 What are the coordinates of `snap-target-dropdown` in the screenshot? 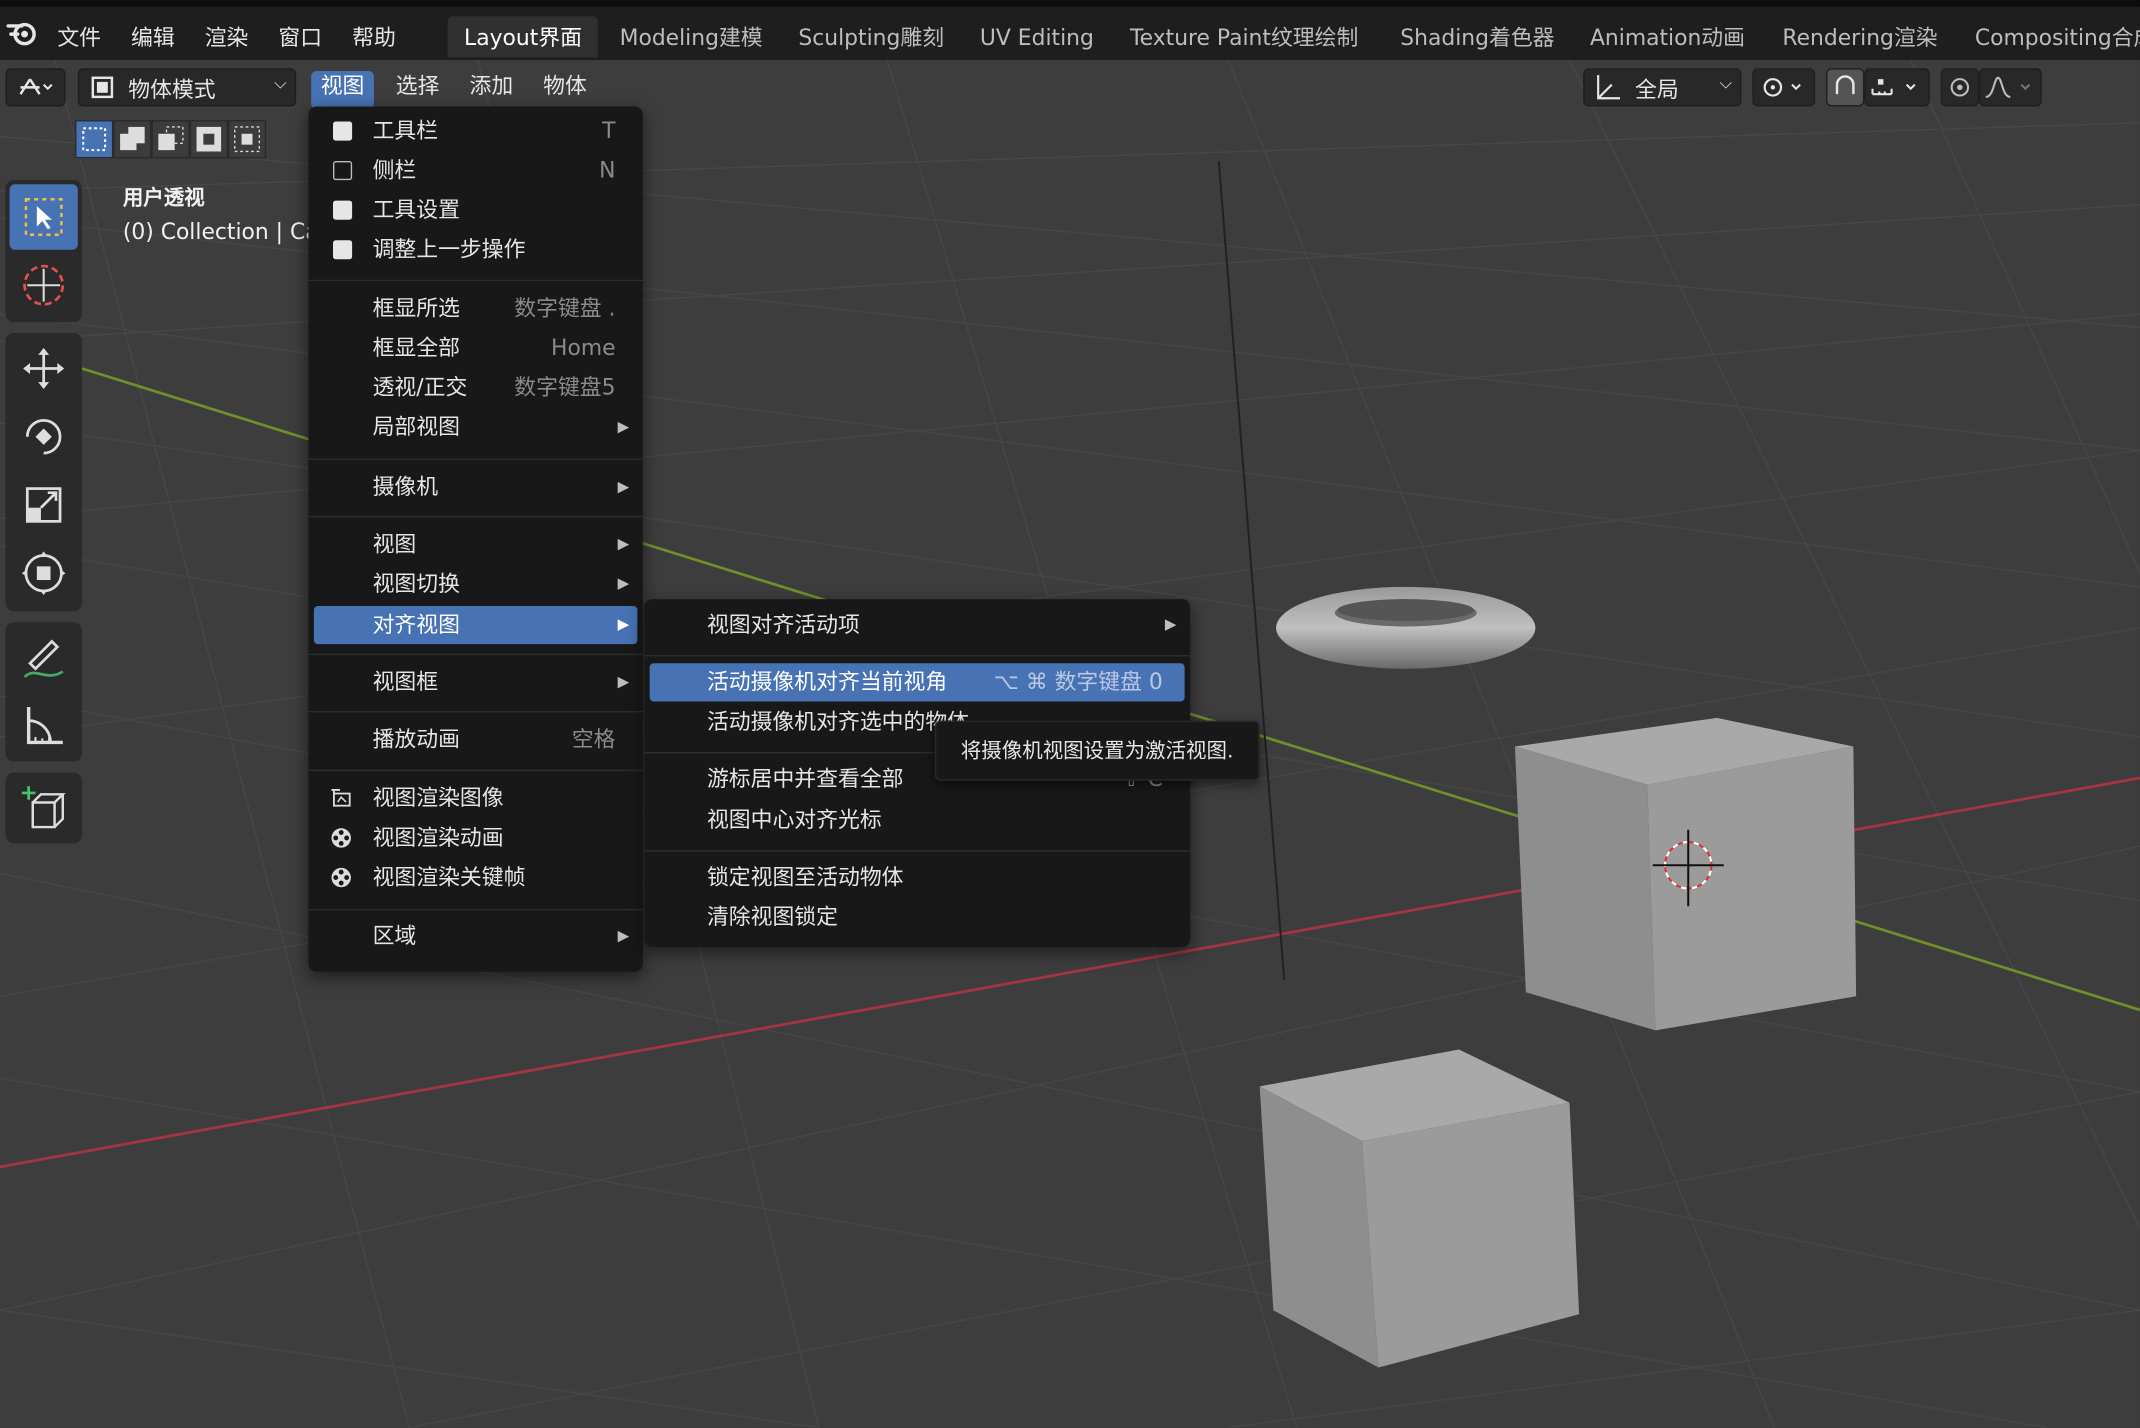 It's located at (1897, 87).